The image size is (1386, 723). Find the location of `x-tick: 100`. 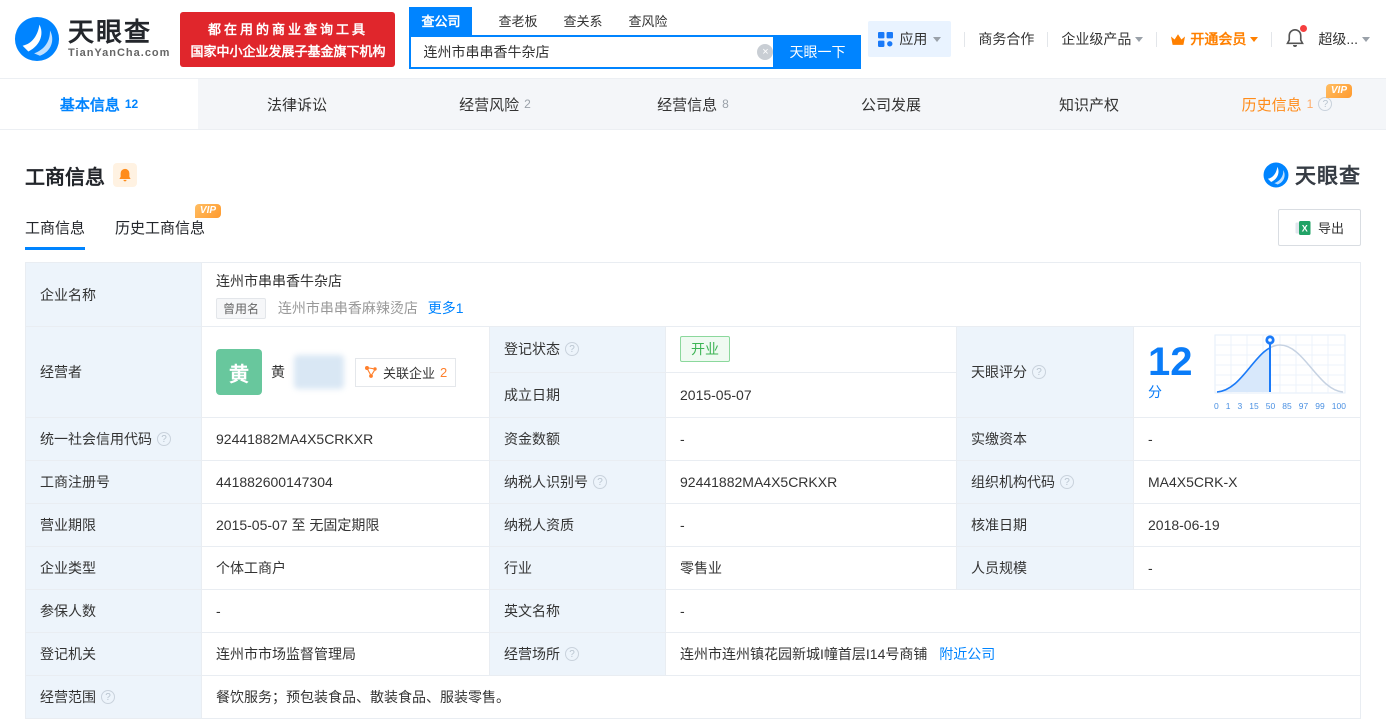

x-tick: 100 is located at coordinates (1338, 406).